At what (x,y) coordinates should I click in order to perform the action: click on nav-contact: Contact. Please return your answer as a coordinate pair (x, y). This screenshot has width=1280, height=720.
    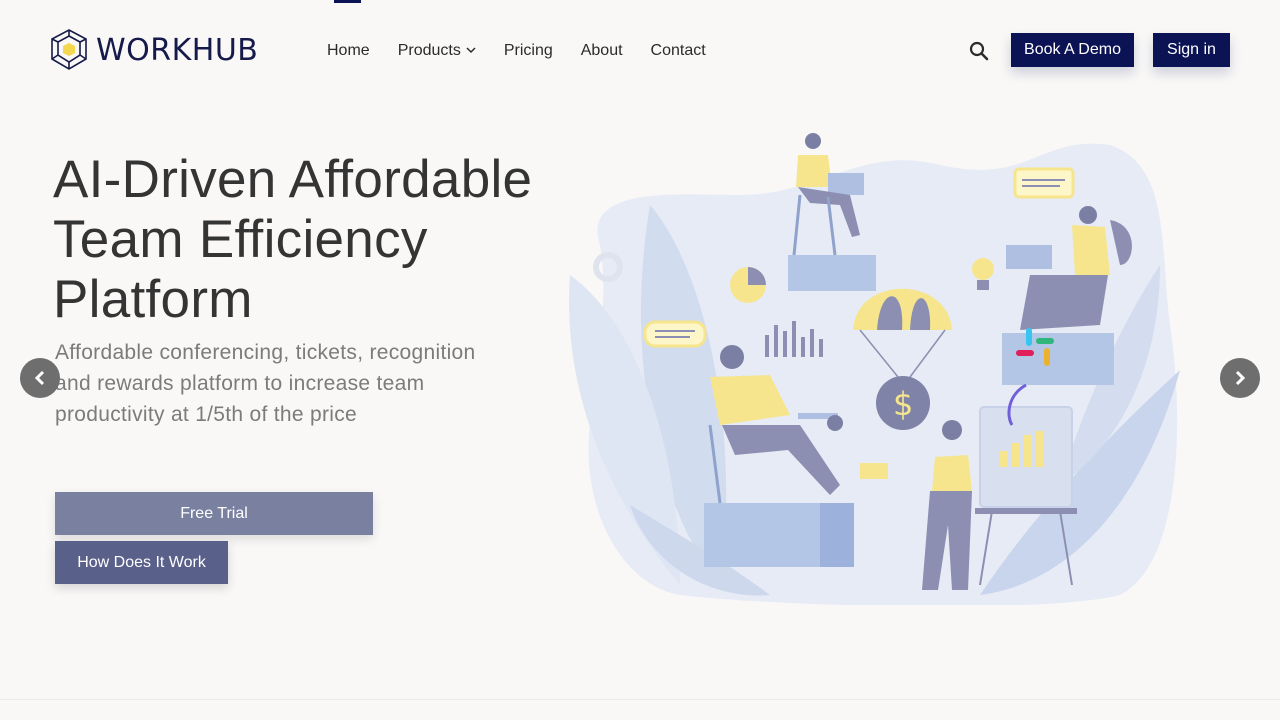
    Looking at the image, I should click on (678, 51).